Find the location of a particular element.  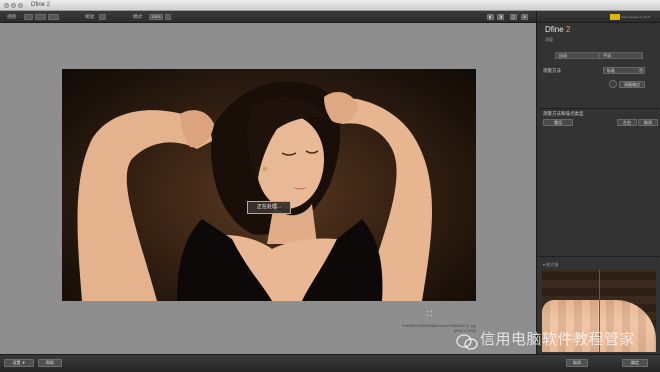

bottom-bar: 设置 ▼ 帮助 取消 确定 is located at coordinates (330, 363).